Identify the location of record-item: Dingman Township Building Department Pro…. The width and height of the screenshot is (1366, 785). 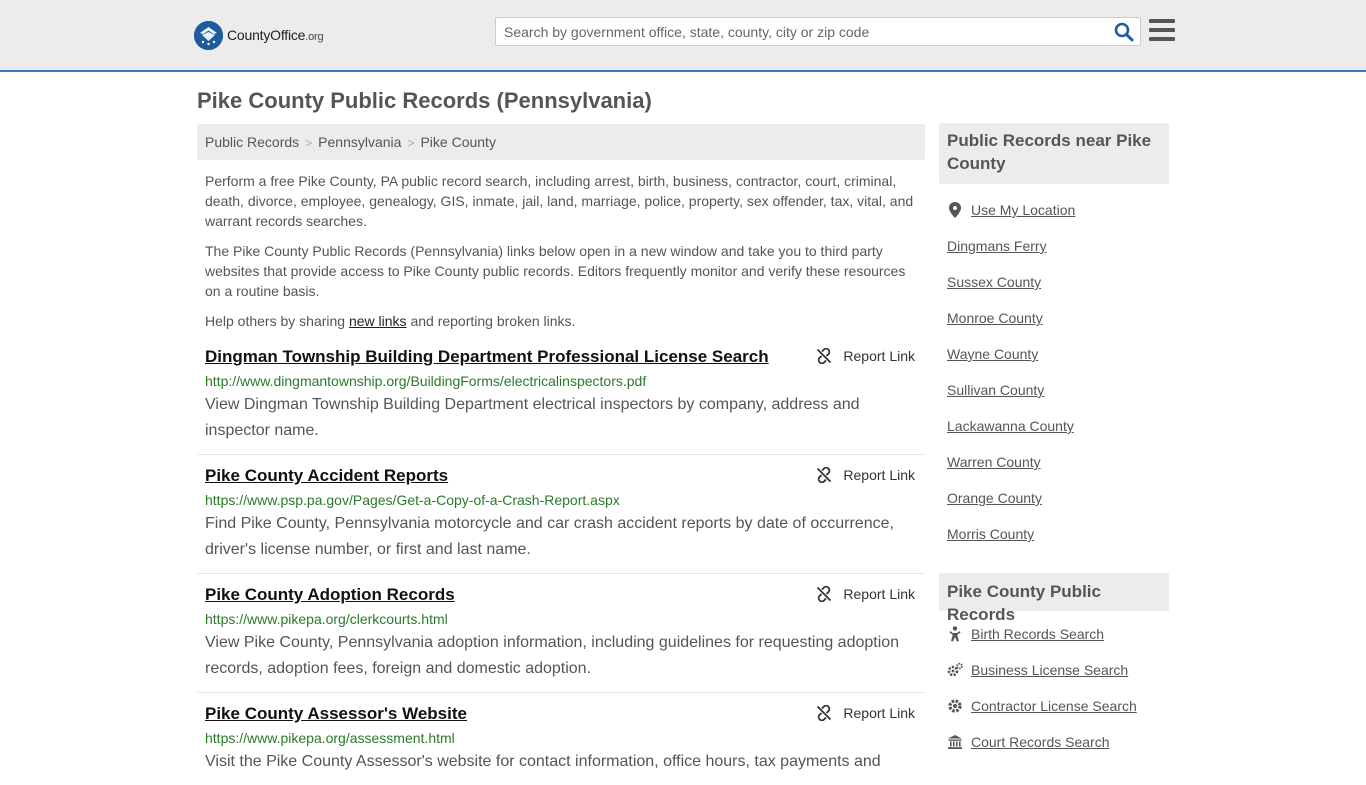
(561, 398).